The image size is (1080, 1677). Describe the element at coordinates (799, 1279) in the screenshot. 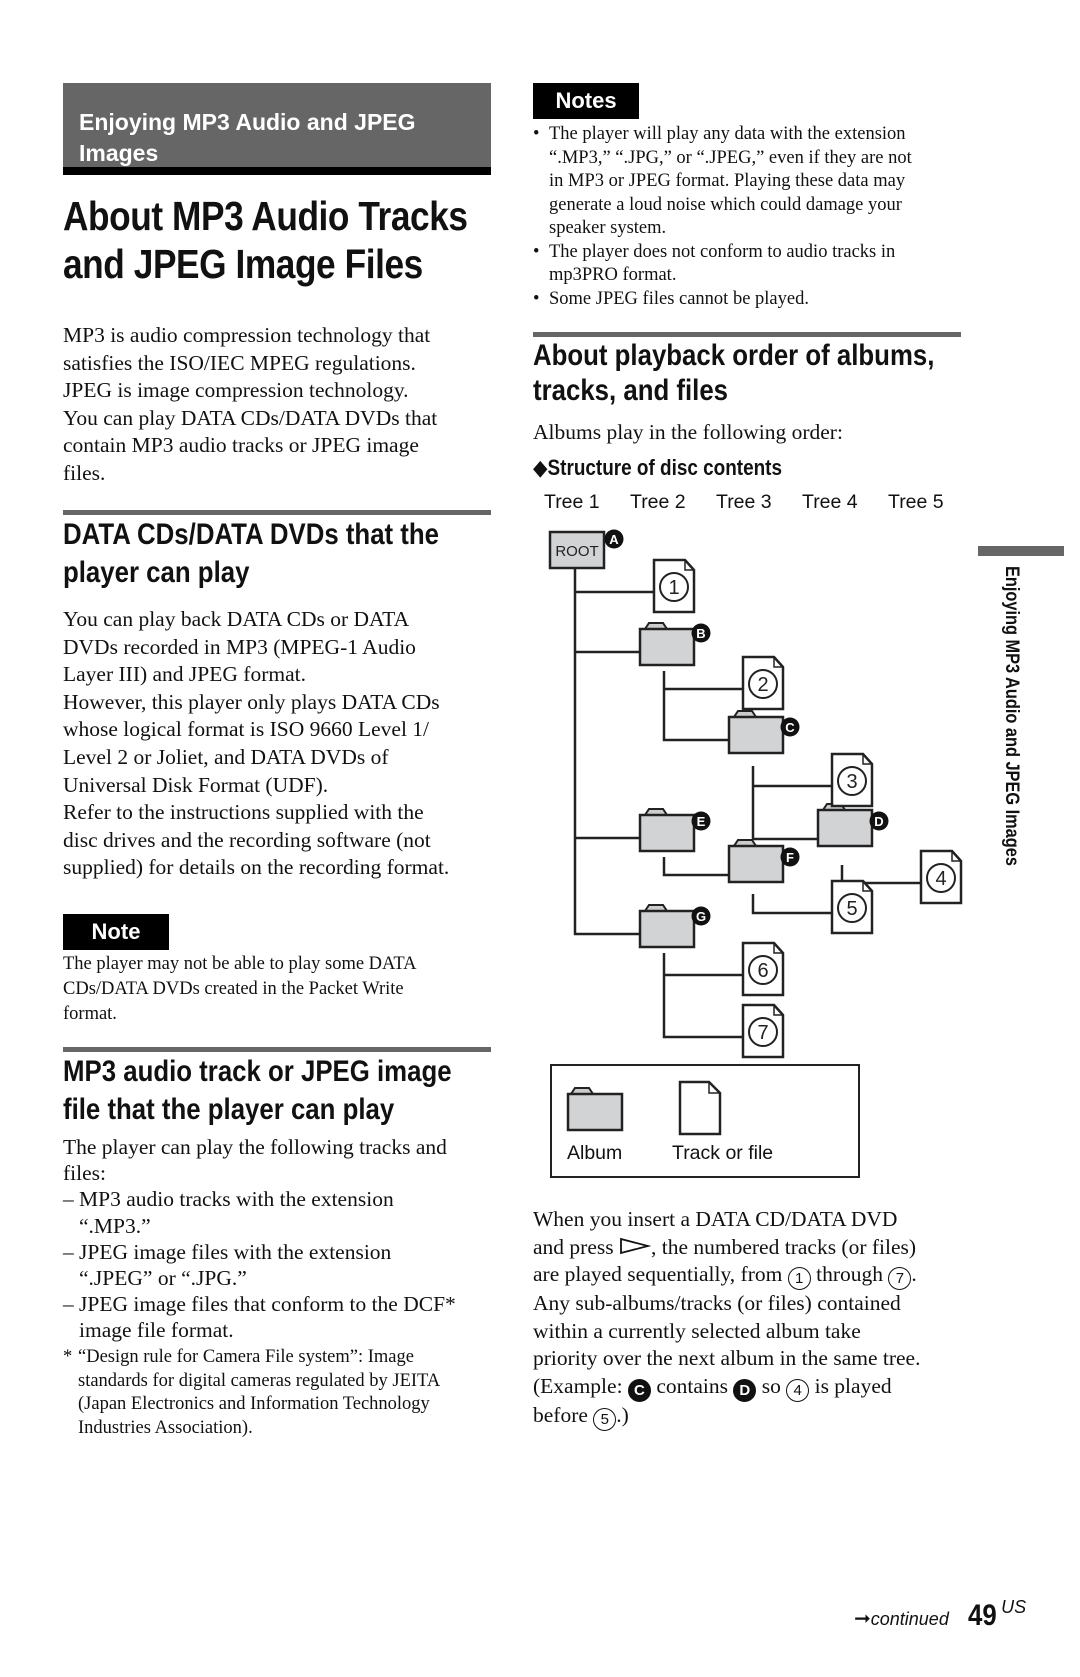

I see `track-number-badge: 1` at that location.